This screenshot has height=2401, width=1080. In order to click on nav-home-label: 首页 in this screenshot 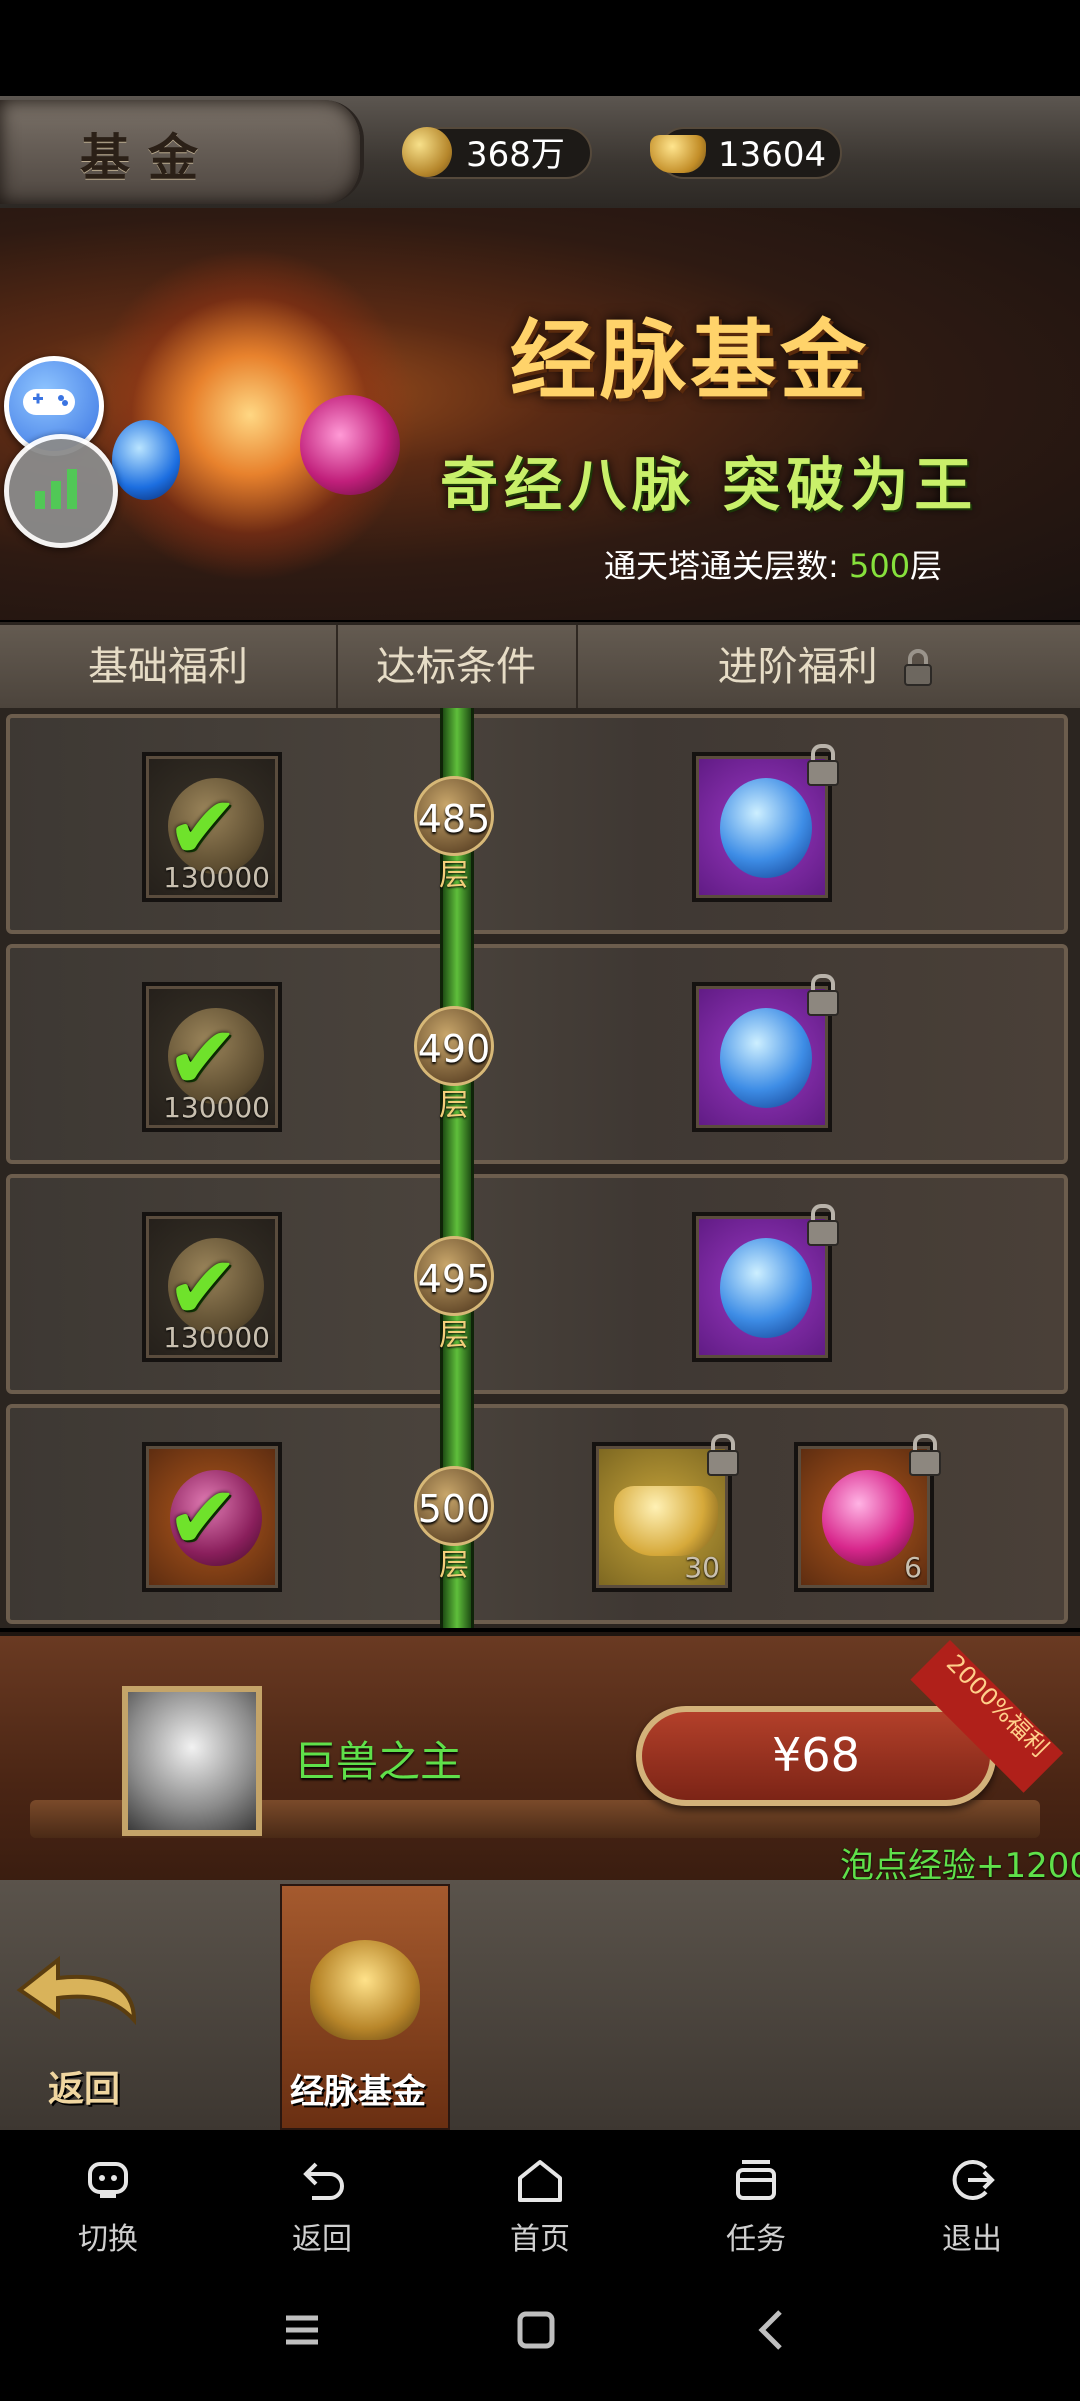, I will do `click(540, 2239)`.